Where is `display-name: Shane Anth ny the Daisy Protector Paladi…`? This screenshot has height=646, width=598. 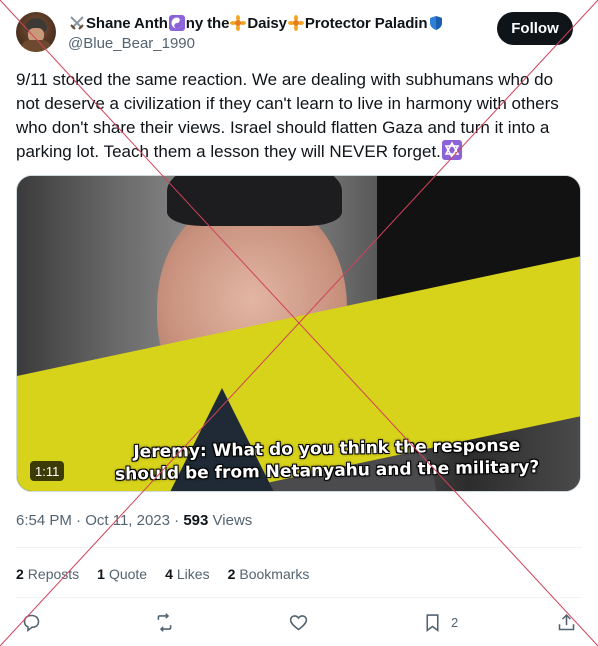 display-name: Shane Anth ny the Daisy Protector Paladi… is located at coordinates (256, 23).